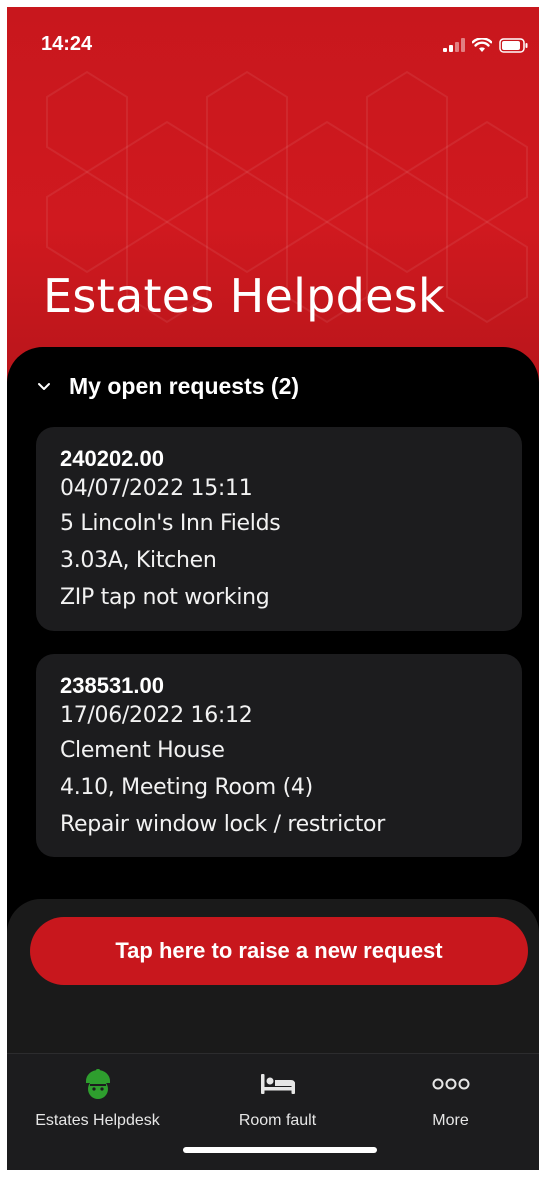 This screenshot has height=1177, width=546. What do you see at coordinates (156, 715) in the screenshot?
I see `request-datetime: 17/06/2022 16:12` at bounding box center [156, 715].